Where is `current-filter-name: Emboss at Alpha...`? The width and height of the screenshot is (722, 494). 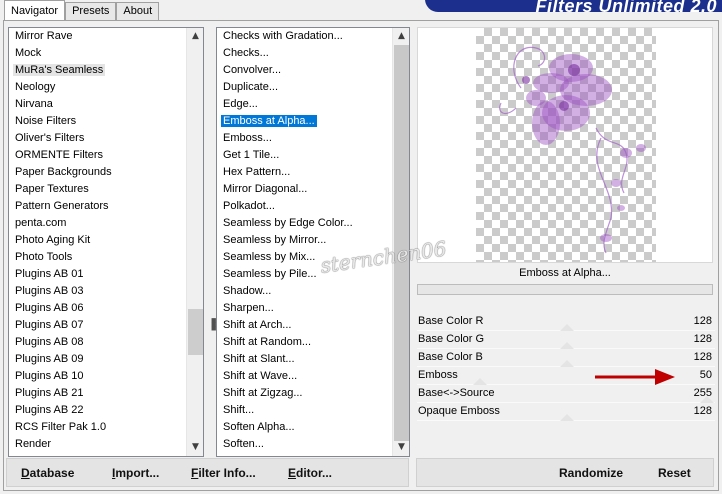
current-filter-name: Emboss at Alpha... is located at coordinates (565, 273).